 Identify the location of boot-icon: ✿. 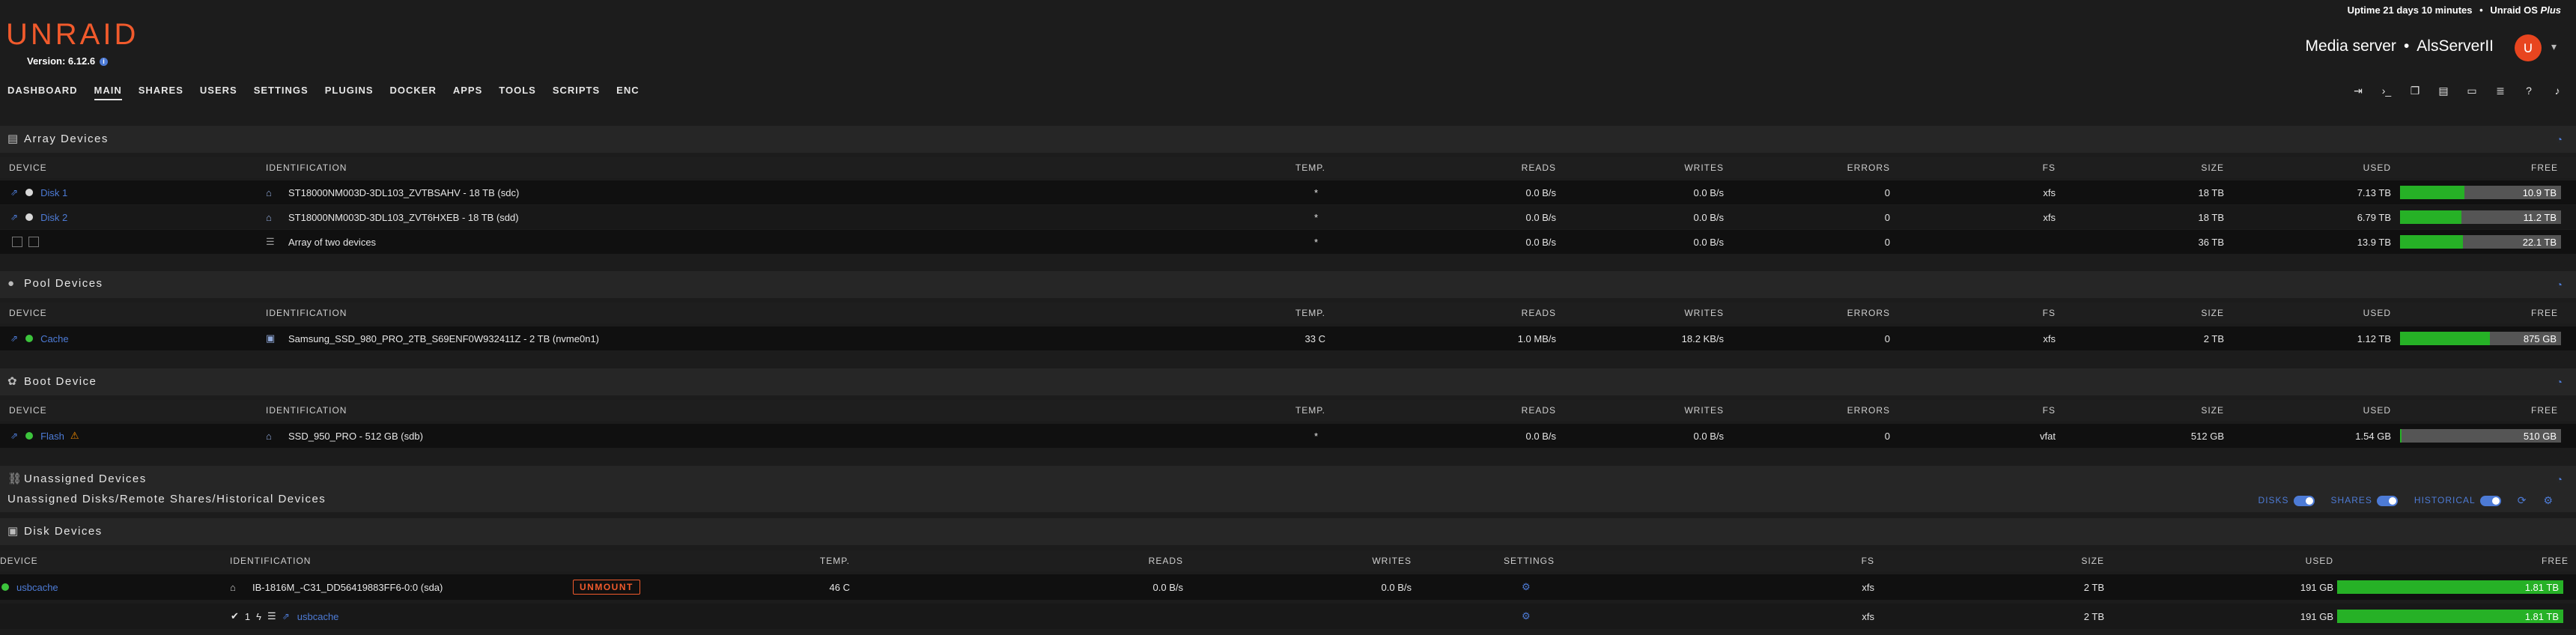
(13, 381).